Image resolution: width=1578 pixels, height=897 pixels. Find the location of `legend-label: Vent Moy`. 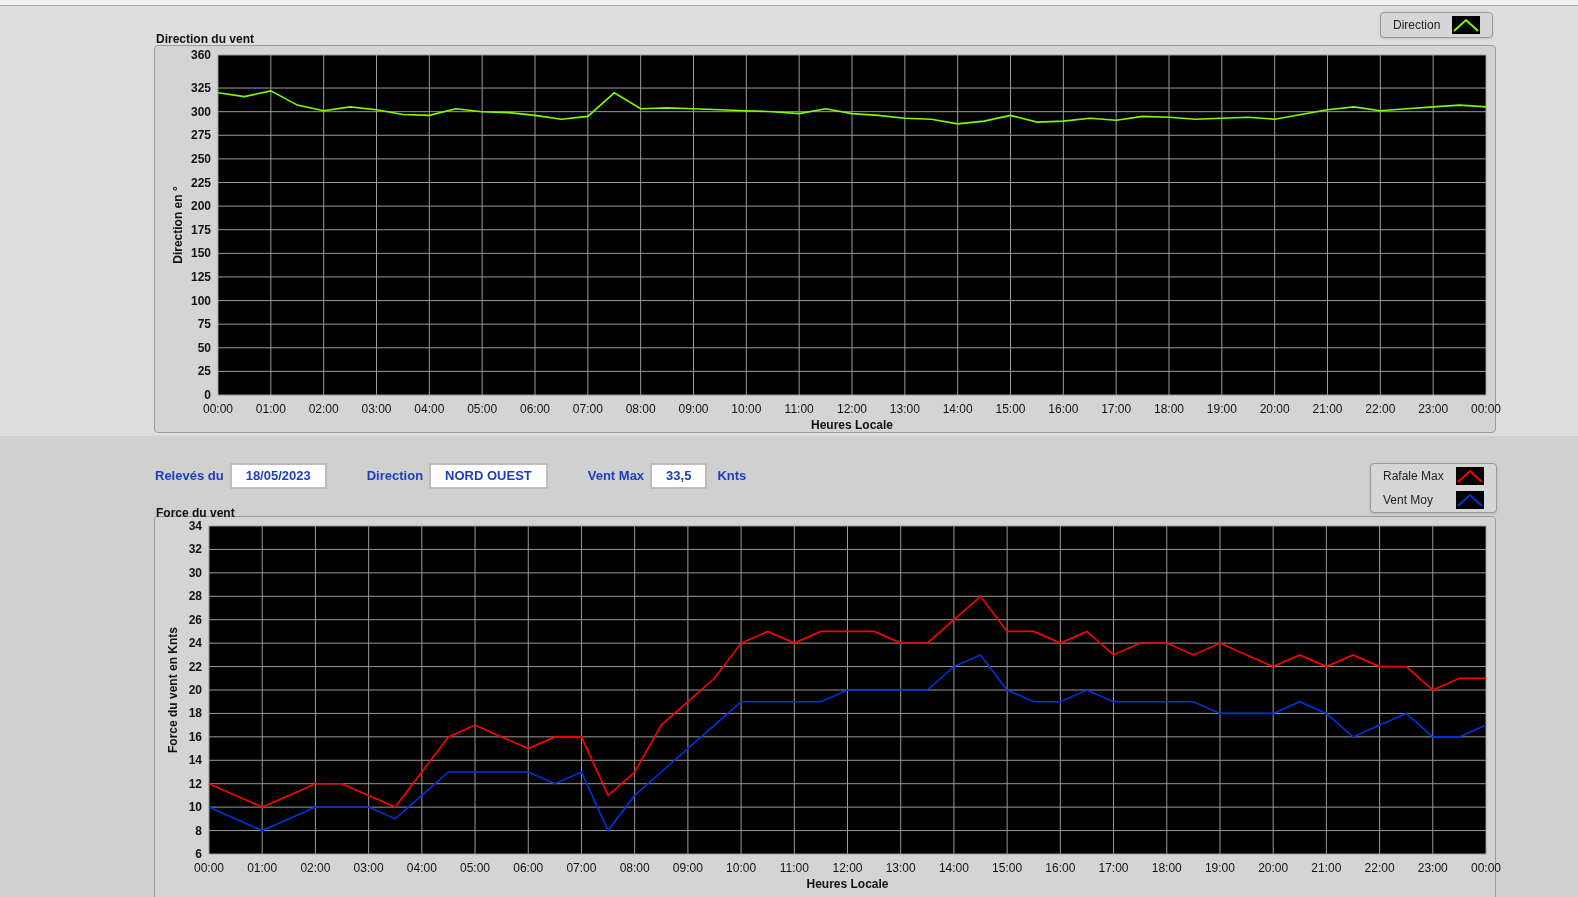

legend-label: Vent Moy is located at coordinates (1408, 500).